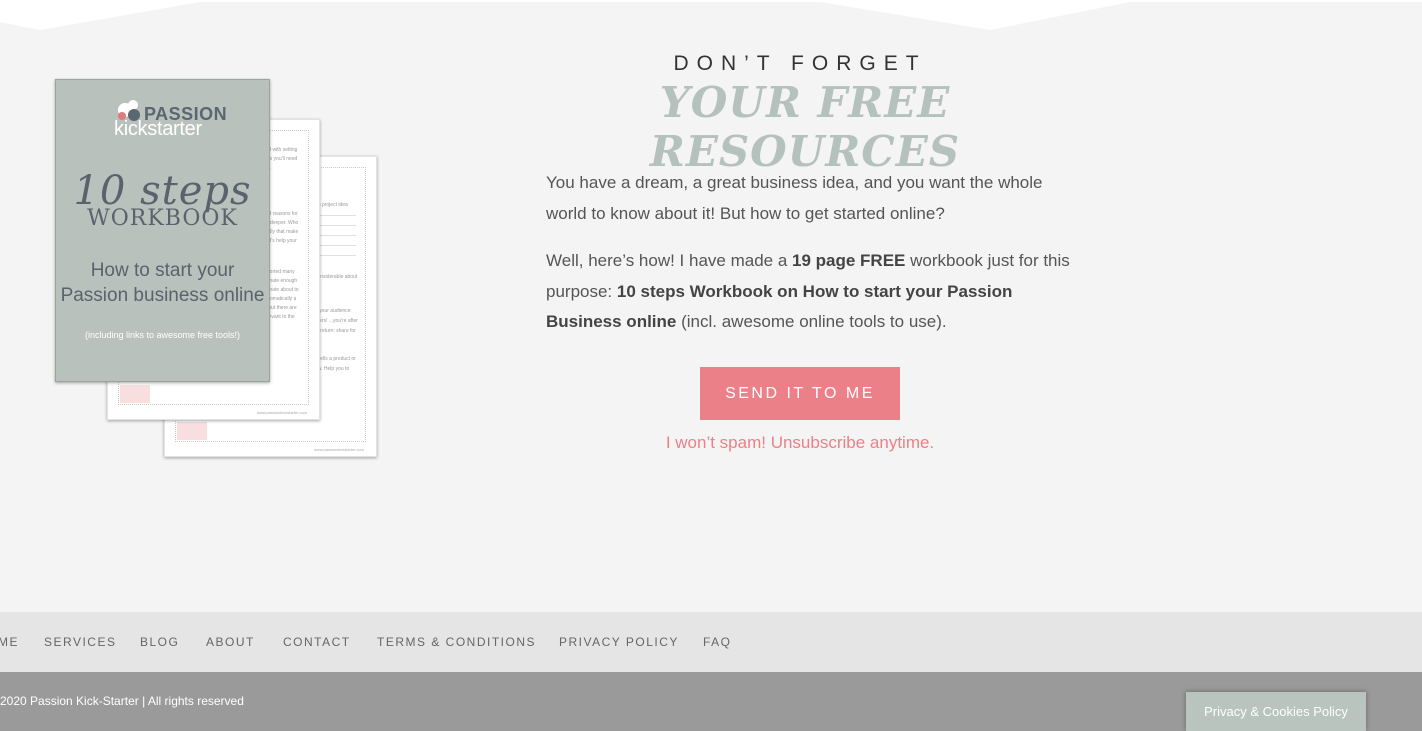  I want to click on footer-link-blog: BLOG, so click(159, 642).